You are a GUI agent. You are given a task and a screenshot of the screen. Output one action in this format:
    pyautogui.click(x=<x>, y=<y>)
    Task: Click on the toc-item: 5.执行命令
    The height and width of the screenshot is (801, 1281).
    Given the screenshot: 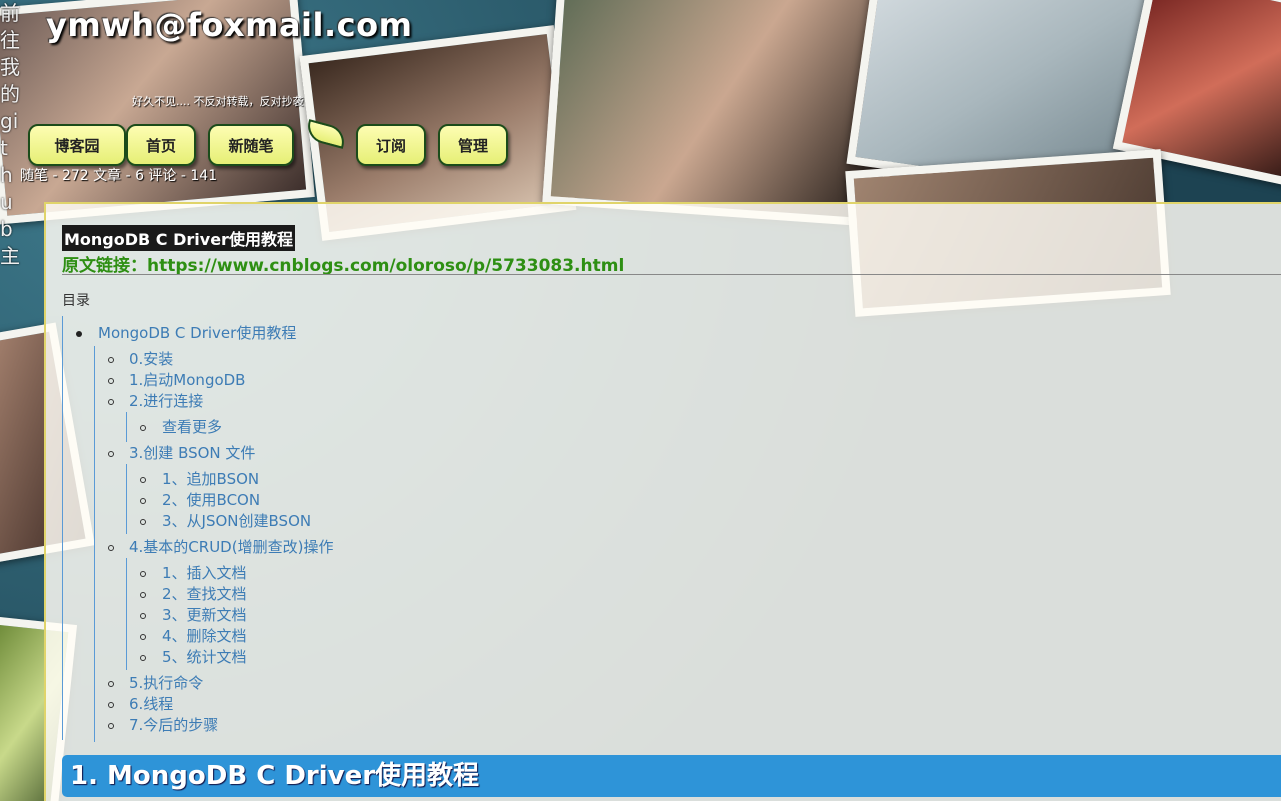 What is the action you would take?
    pyautogui.click(x=166, y=682)
    